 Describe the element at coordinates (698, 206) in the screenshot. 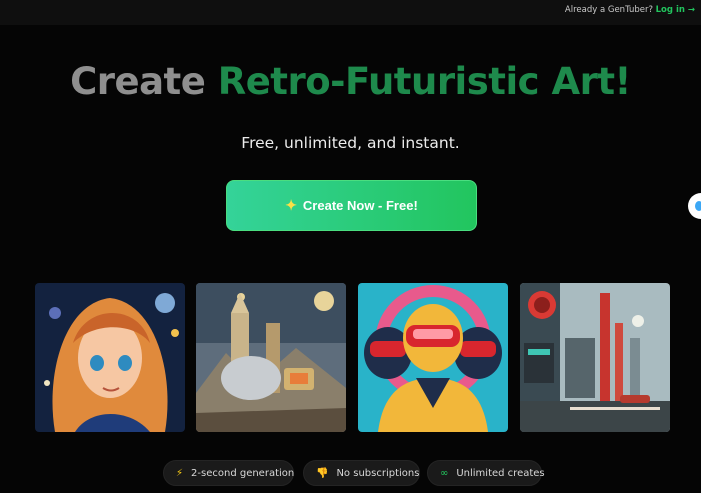

I see `droplet-icon` at that location.